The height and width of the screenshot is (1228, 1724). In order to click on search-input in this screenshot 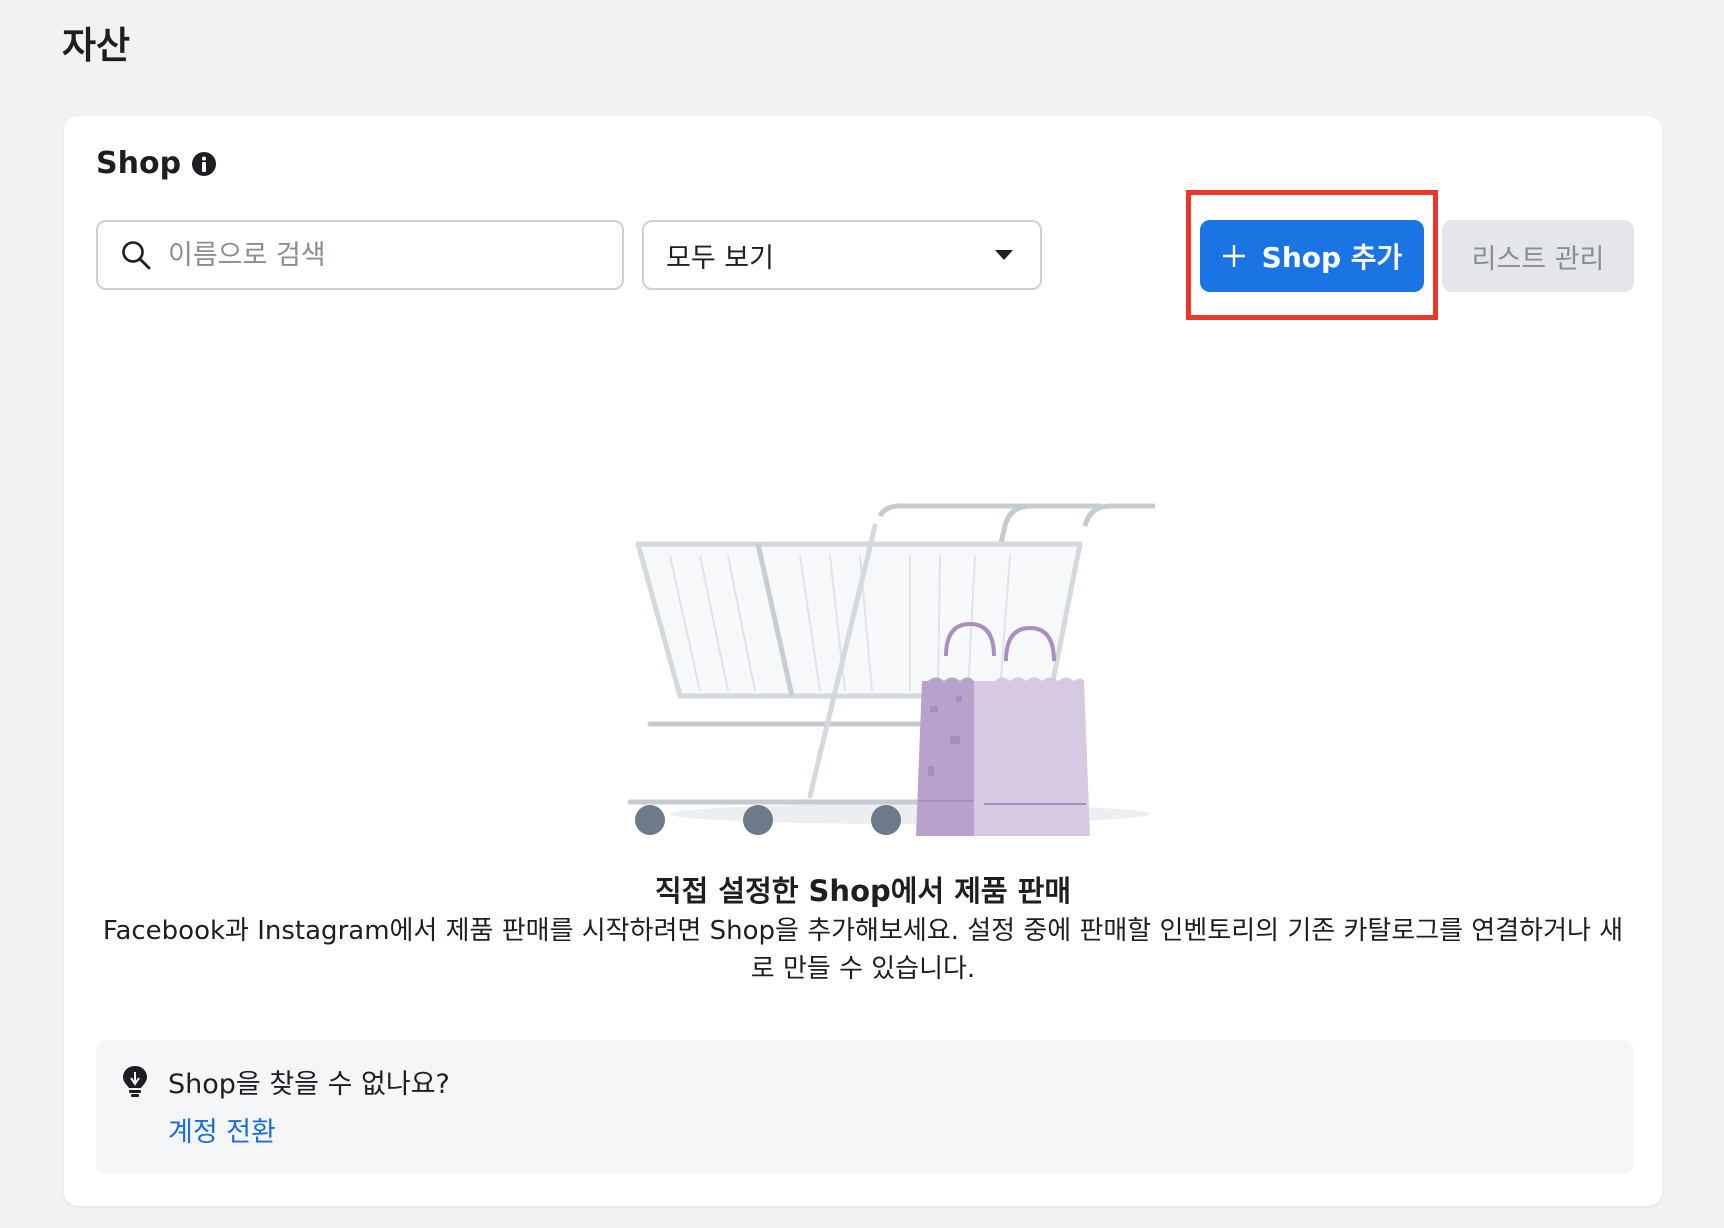, I will do `click(388, 255)`.